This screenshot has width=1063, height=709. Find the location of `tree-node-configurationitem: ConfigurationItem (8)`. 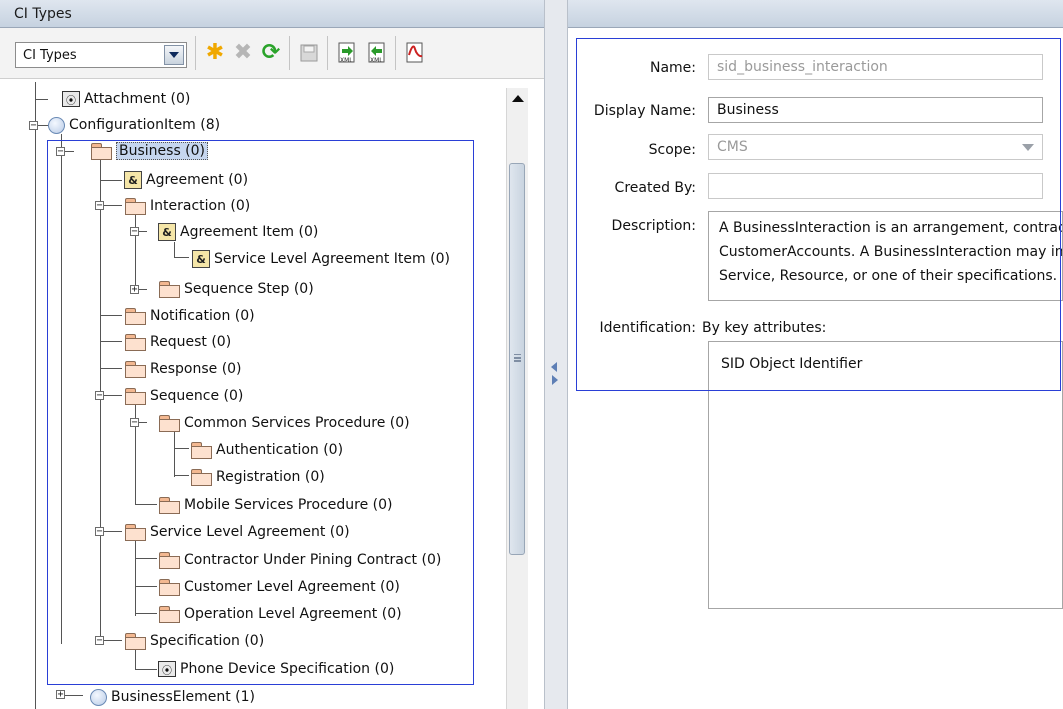

tree-node-configurationitem: ConfigurationItem (8) is located at coordinates (134, 125).